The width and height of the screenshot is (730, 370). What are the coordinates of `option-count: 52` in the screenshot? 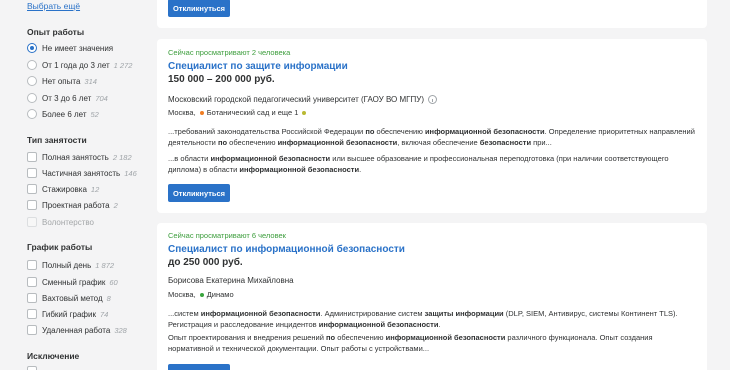 It's located at (94, 114).